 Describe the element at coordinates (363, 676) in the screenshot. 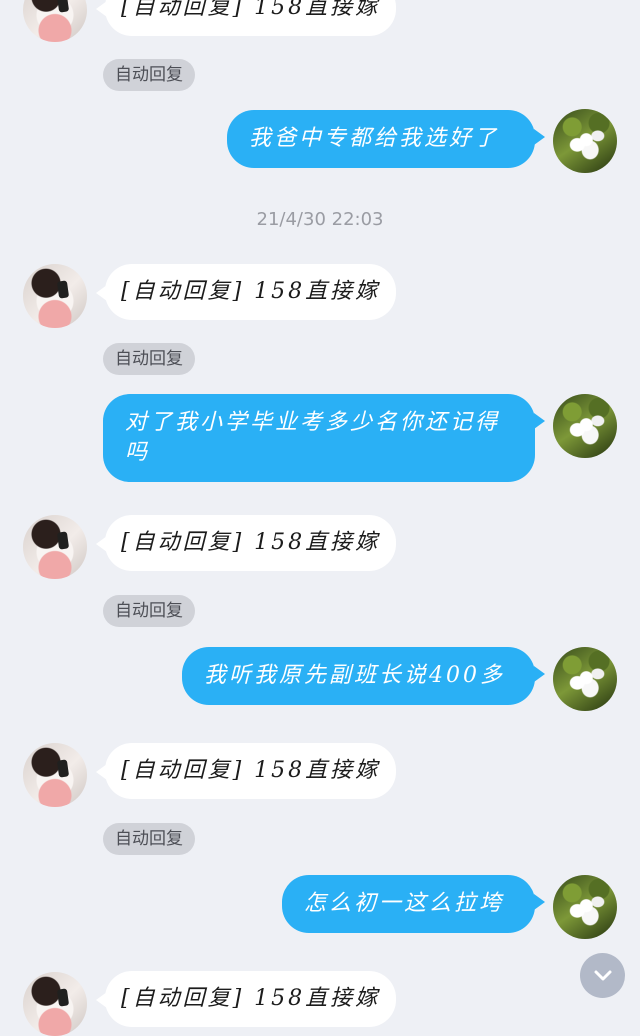

I see `outgoing-message-bubble: 我听我原先副班长说400多` at that location.